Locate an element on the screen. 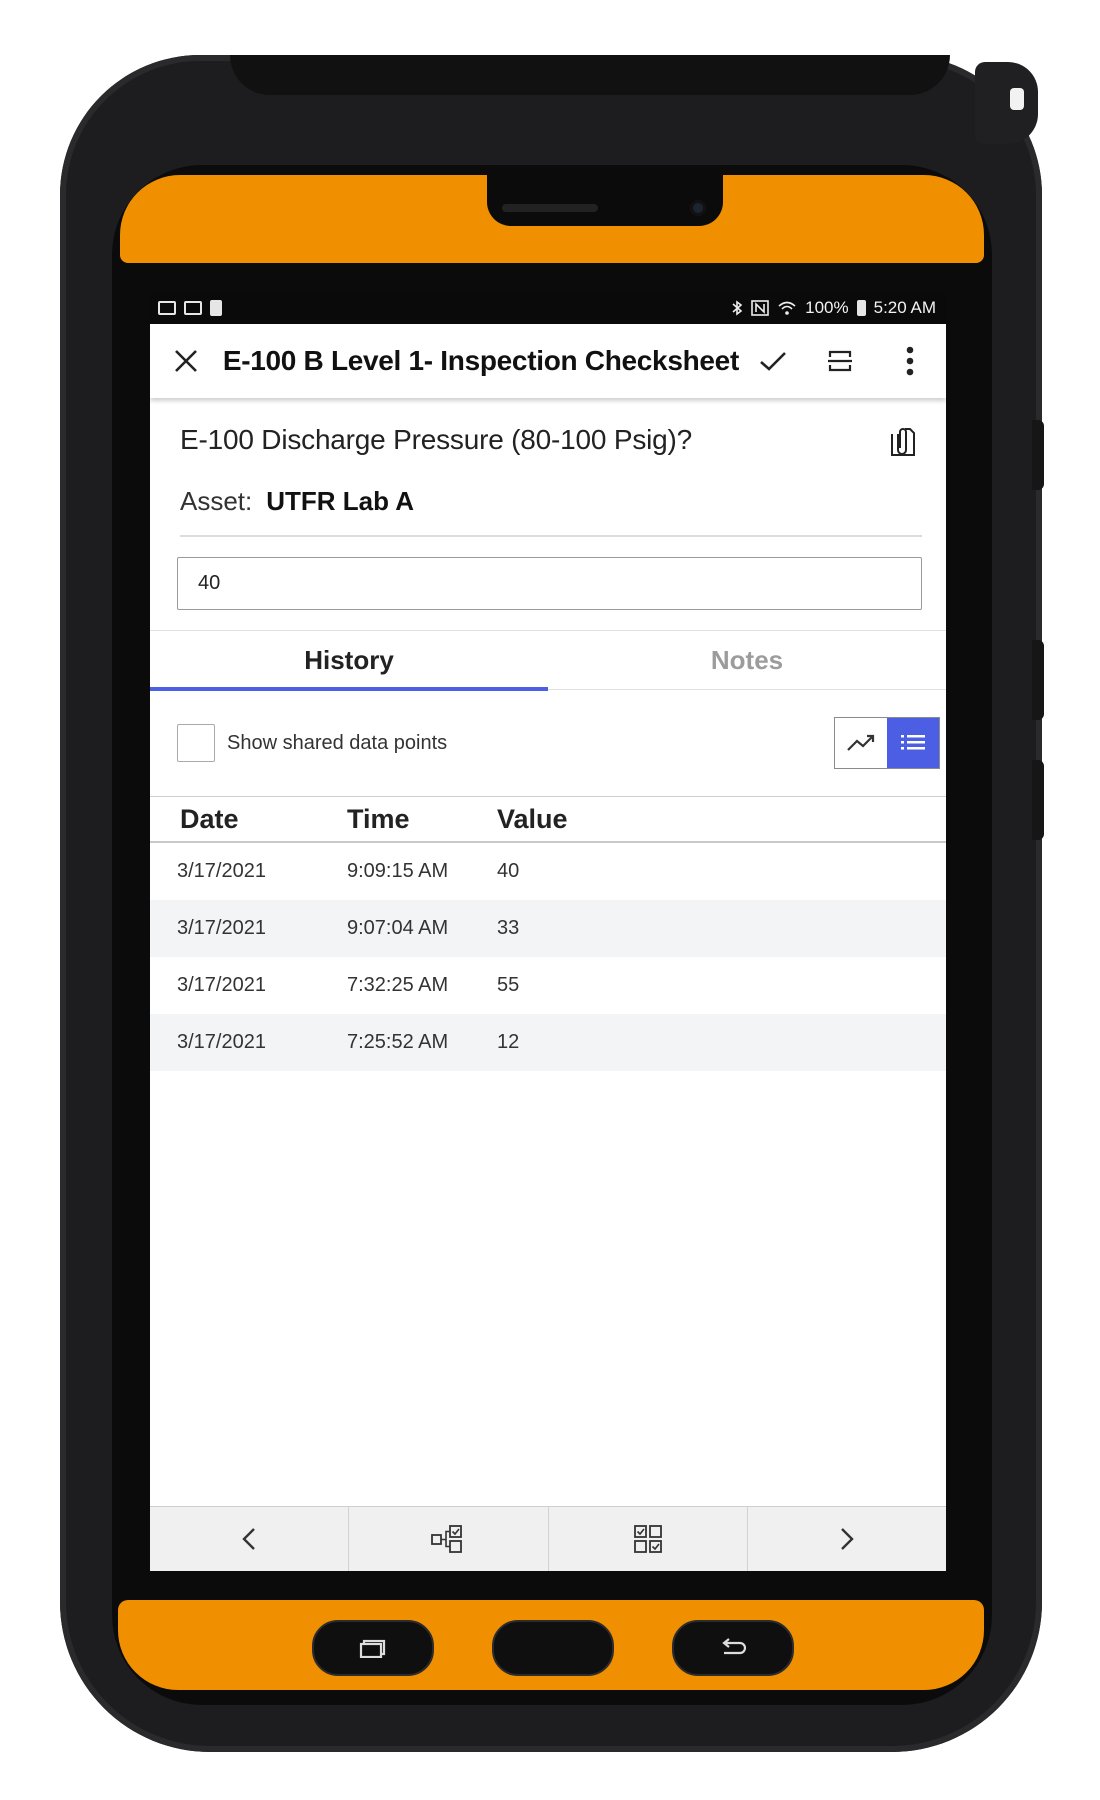 This screenshot has height=1800, width=1100. paperclip-icon is located at coordinates (903, 442).